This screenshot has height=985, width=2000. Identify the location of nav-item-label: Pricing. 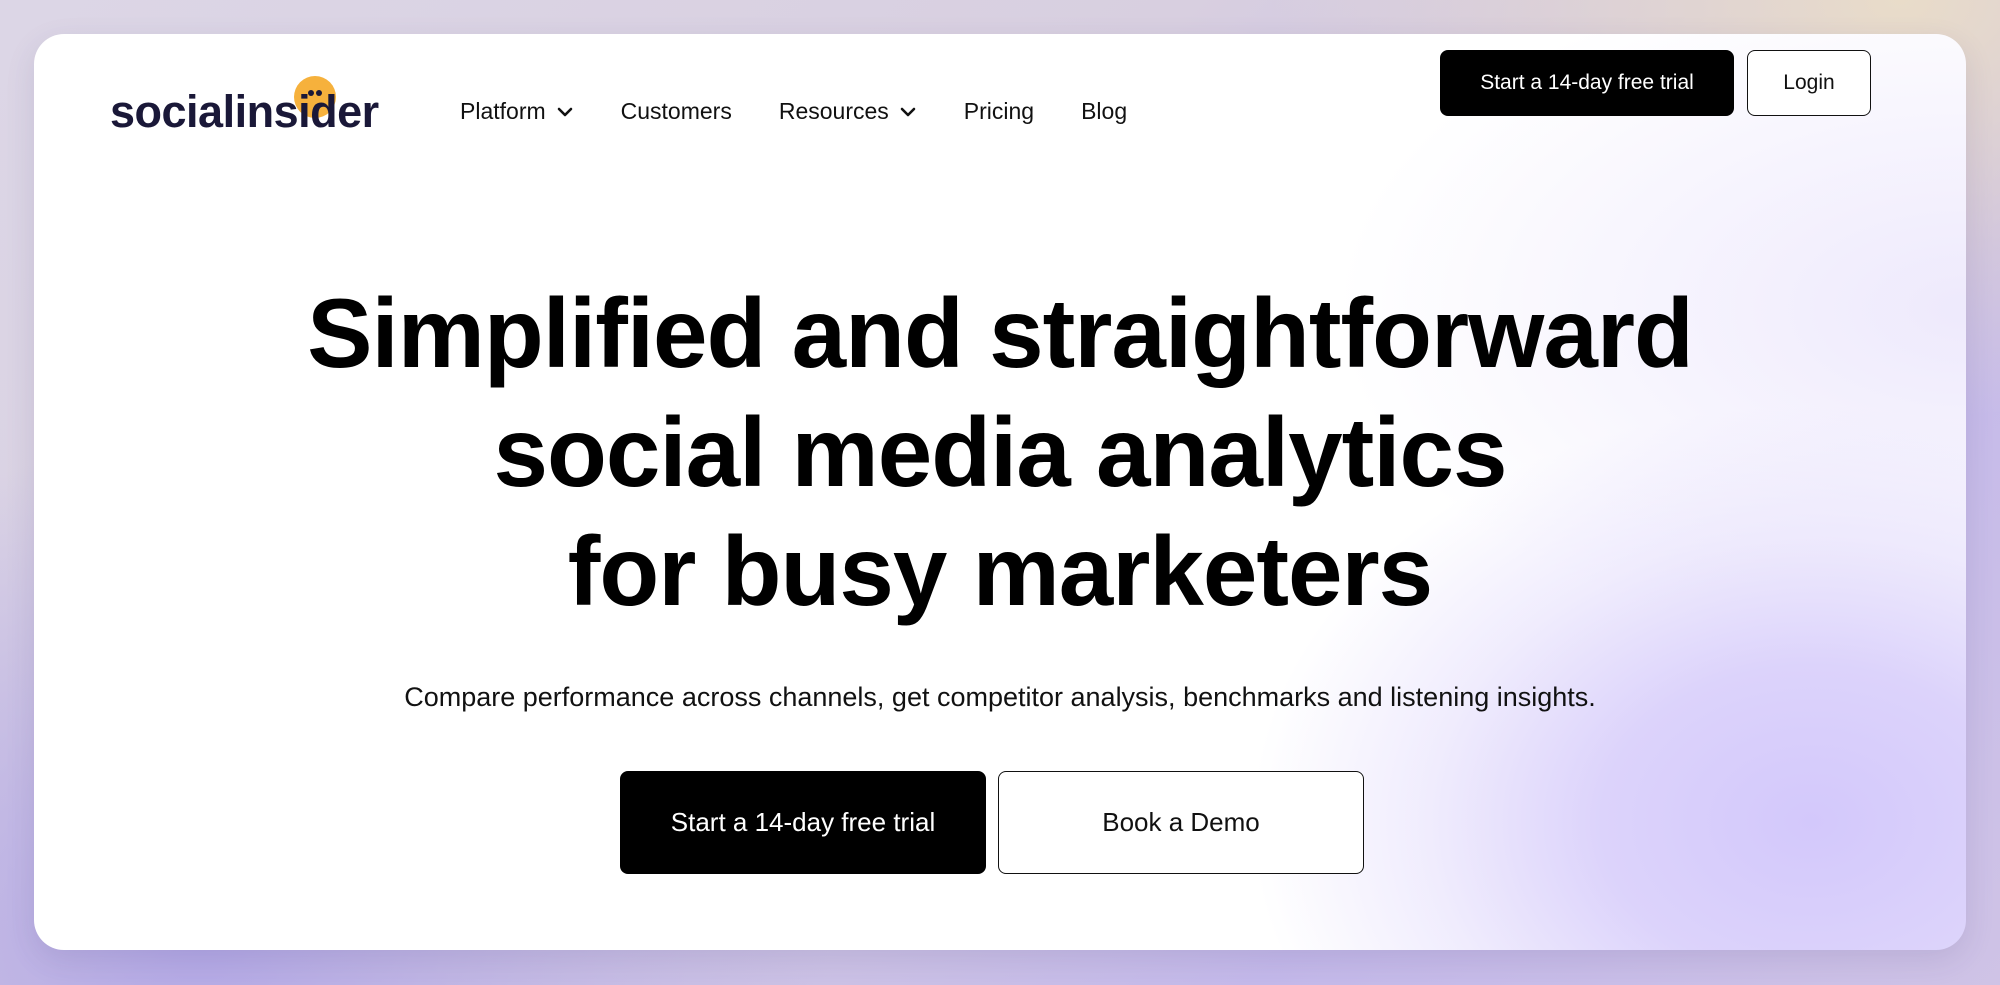
(999, 111).